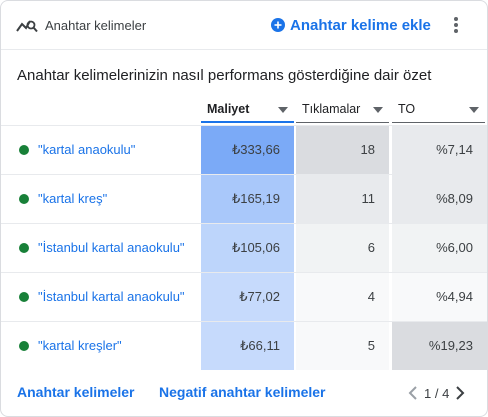  I want to click on keyword-link: "kartal kreşler", so click(80, 345).